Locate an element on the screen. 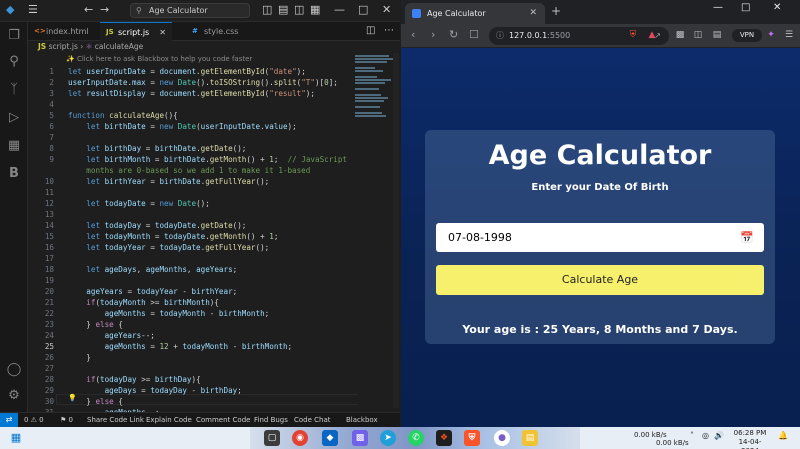 Image resolution: width=800 pixels, height=449 pixels. maximize-icon: □ is located at coordinates (363, 9).